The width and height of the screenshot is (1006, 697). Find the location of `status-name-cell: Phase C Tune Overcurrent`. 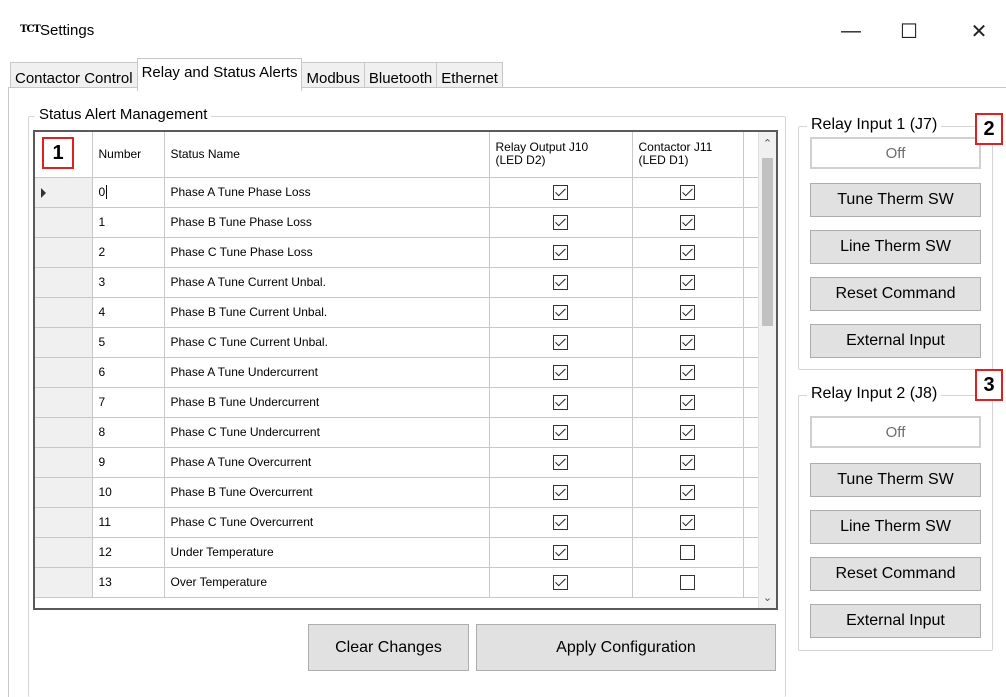

status-name-cell: Phase C Tune Overcurrent is located at coordinates (327, 522).